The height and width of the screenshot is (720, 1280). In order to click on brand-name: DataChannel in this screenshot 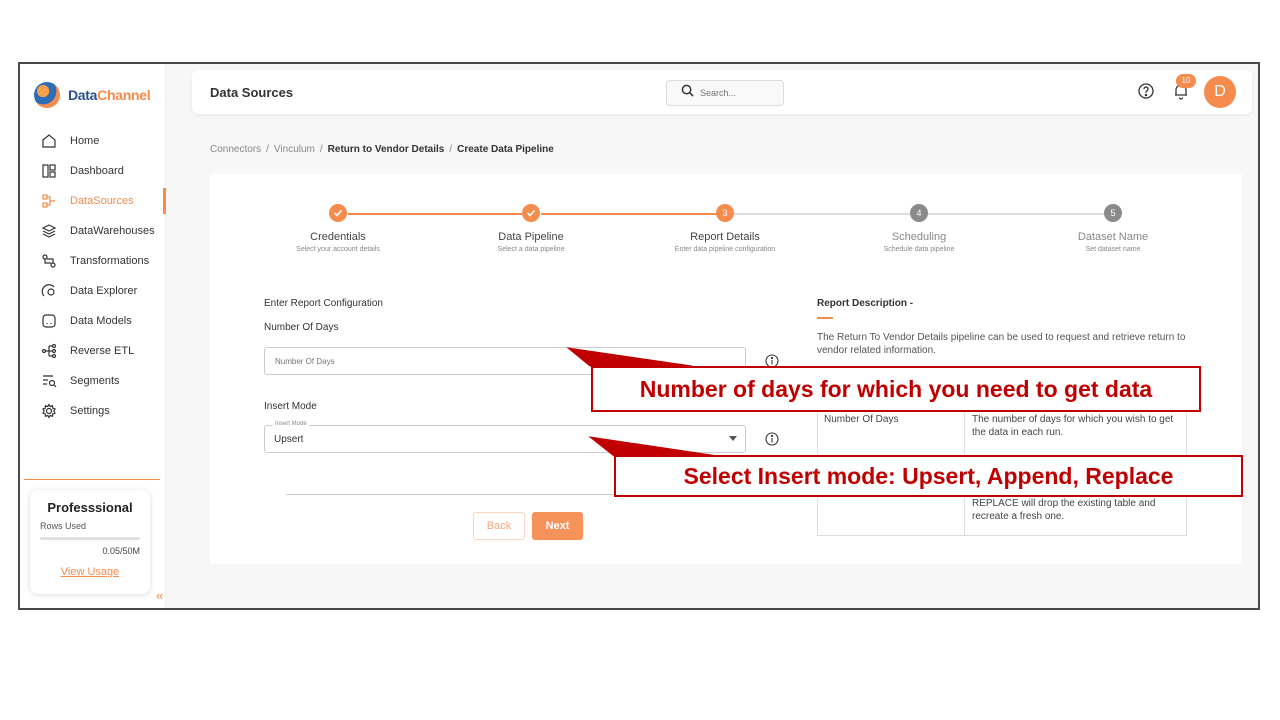, I will do `click(109, 95)`.